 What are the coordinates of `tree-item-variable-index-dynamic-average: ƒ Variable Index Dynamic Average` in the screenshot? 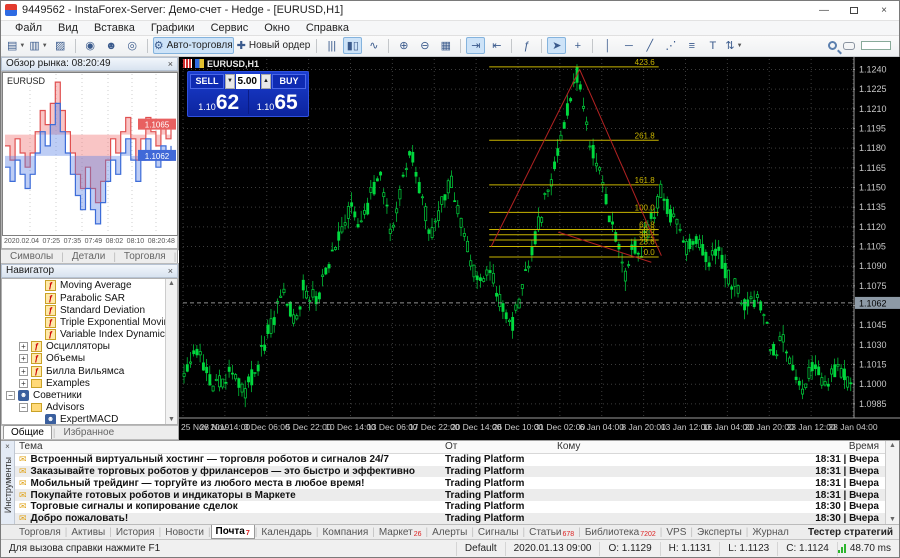 It's located at (89, 335).